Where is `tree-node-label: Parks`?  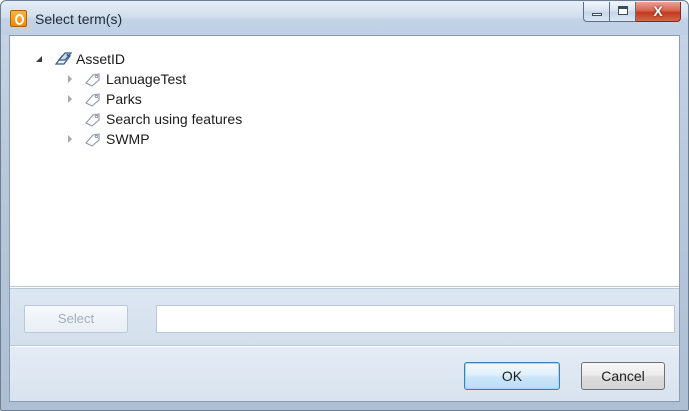
tree-node-label: Parks is located at coordinates (124, 99).